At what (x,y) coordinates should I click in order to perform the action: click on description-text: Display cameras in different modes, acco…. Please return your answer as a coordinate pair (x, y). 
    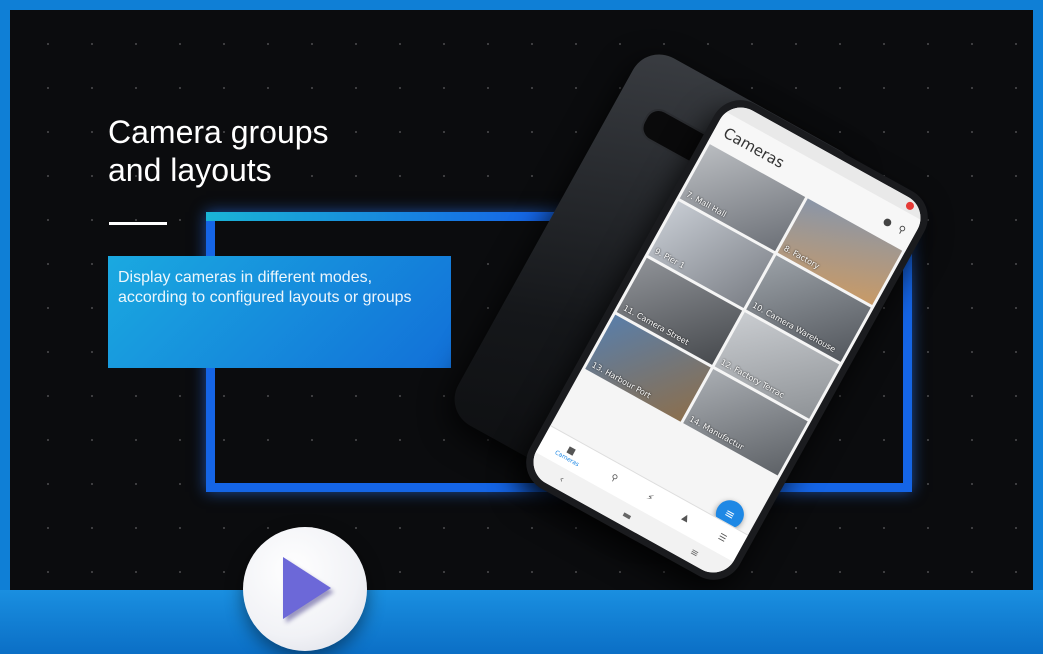
    Looking at the image, I should click on (265, 287).